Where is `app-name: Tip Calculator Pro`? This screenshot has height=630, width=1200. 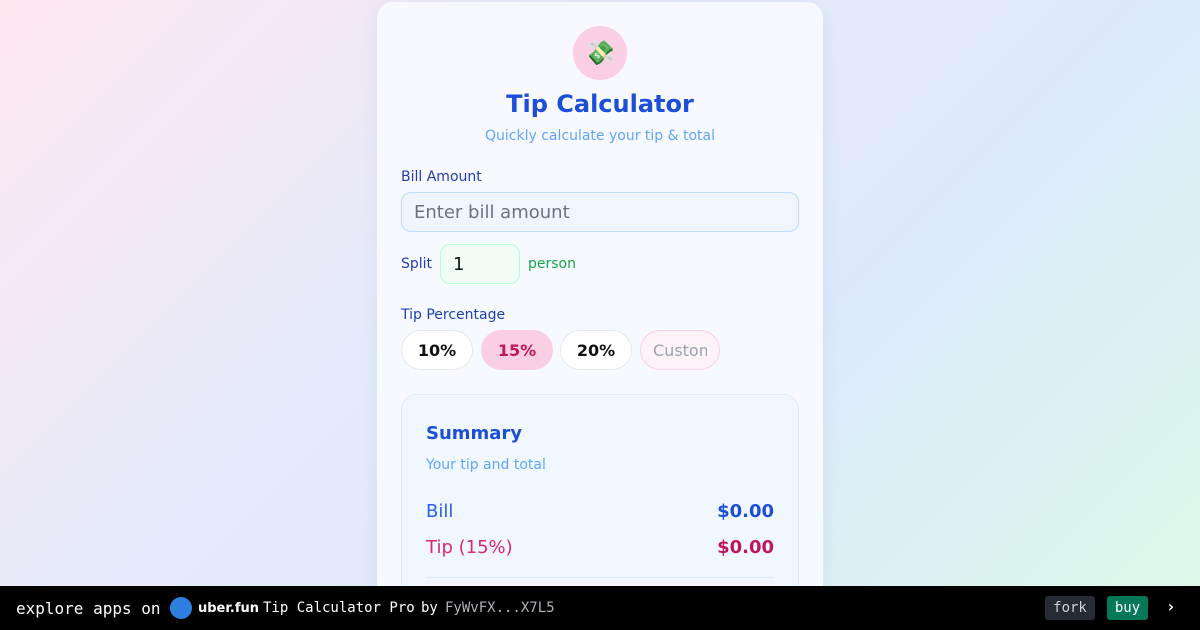
app-name: Tip Calculator Pro is located at coordinates (339, 608).